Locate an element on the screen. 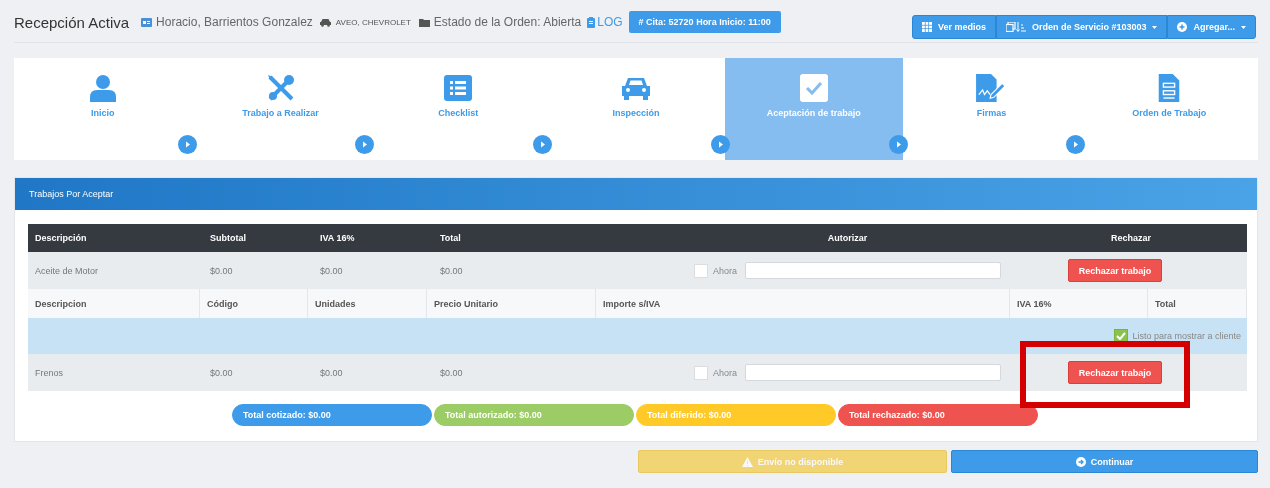 This screenshot has width=1270, height=488. table-cell-text: Frenos is located at coordinates (49, 373).